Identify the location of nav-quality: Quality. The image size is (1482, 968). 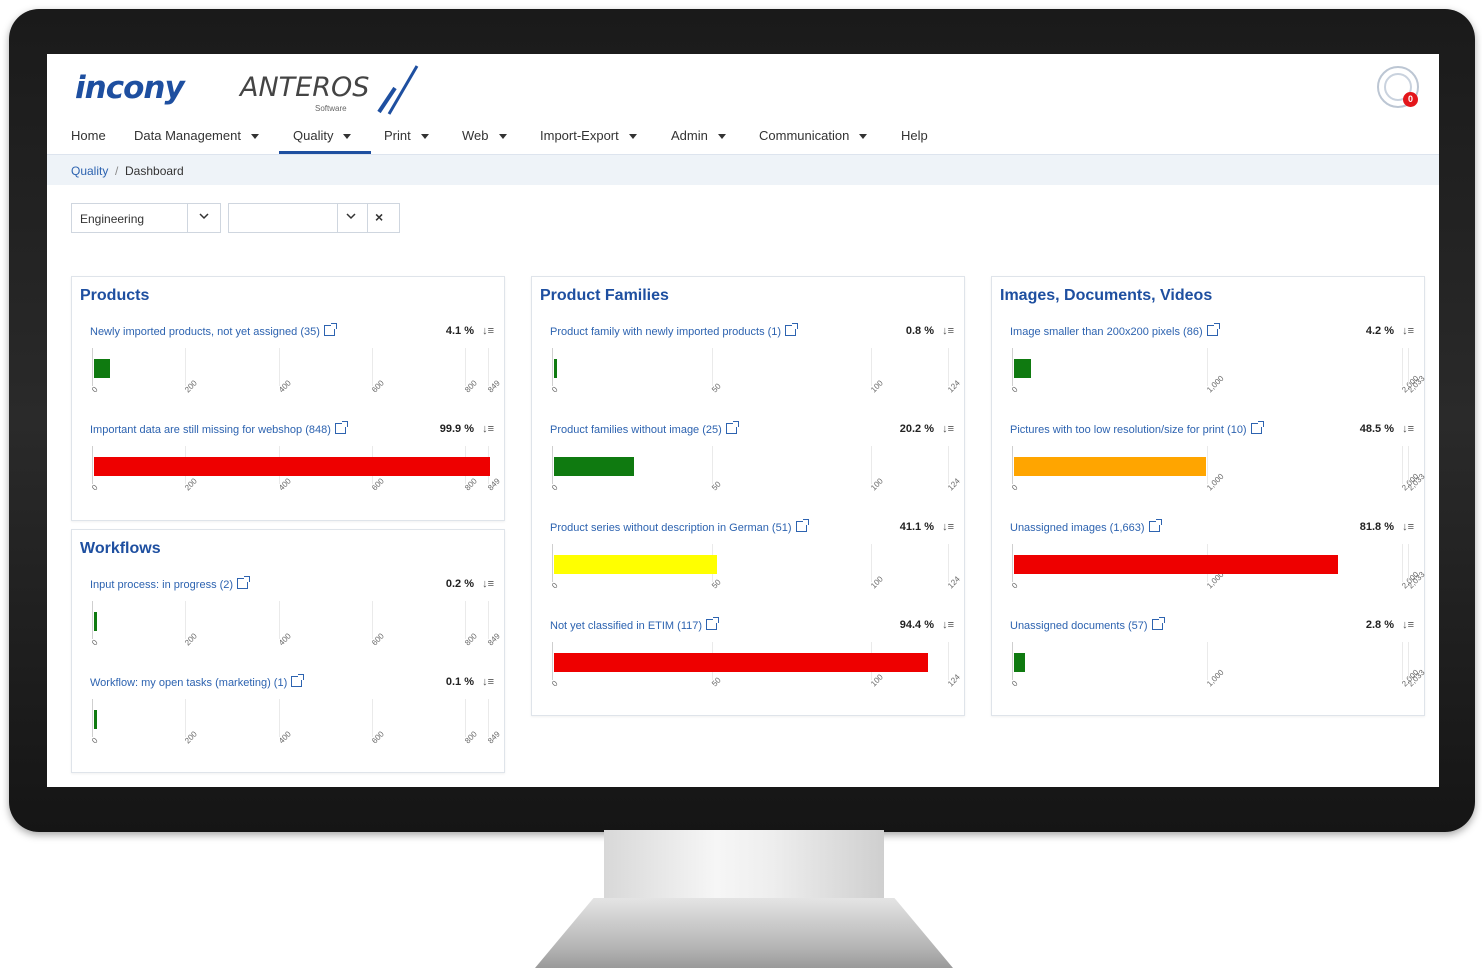
(322, 135).